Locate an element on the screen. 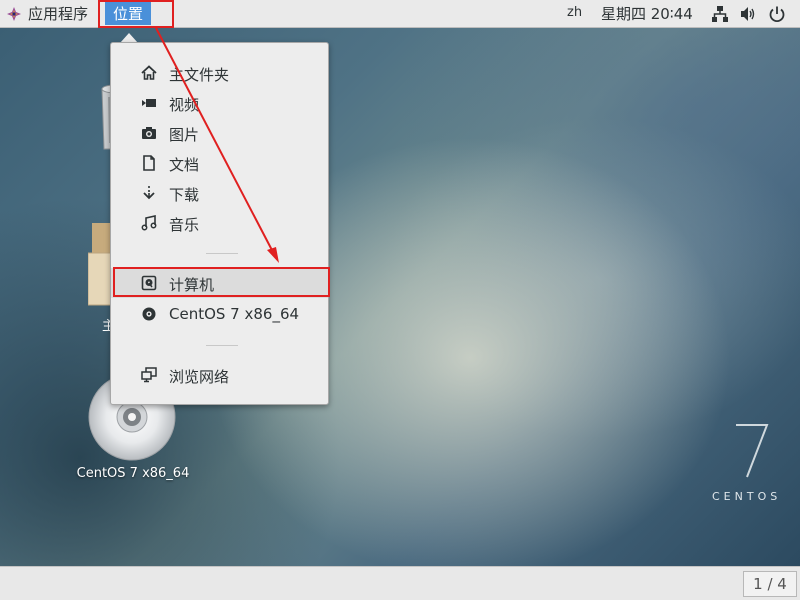 The width and height of the screenshot is (800, 600). disc-icon is located at coordinates (149, 314).